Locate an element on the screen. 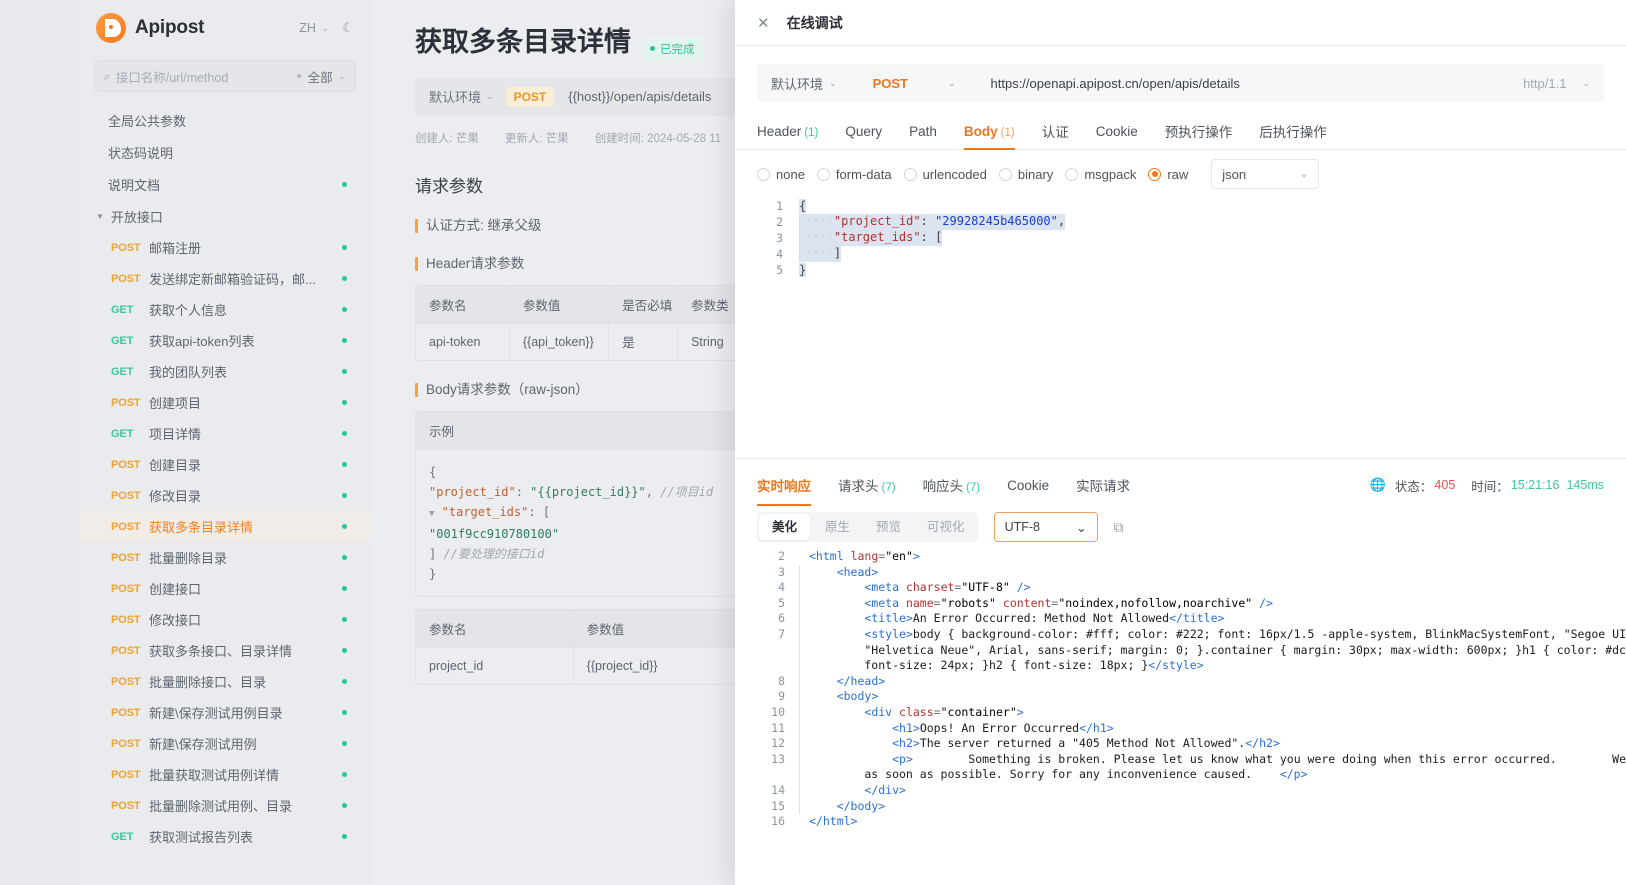 The height and width of the screenshot is (885, 1626). line-number: 15 is located at coordinates (778, 805).